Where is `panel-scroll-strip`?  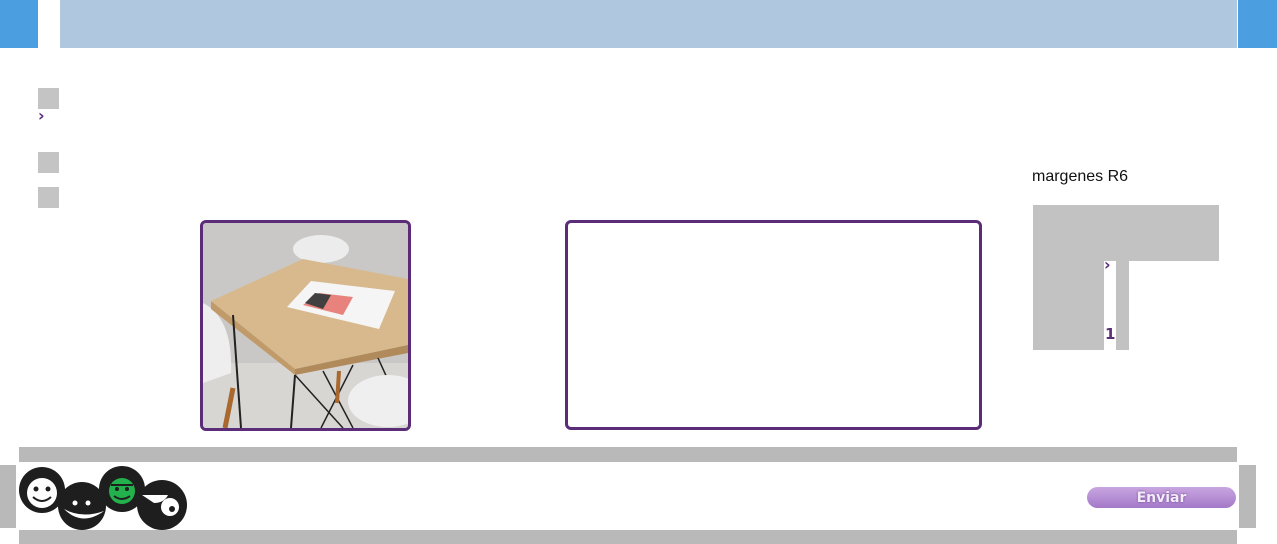 panel-scroll-strip is located at coordinates (1122, 305).